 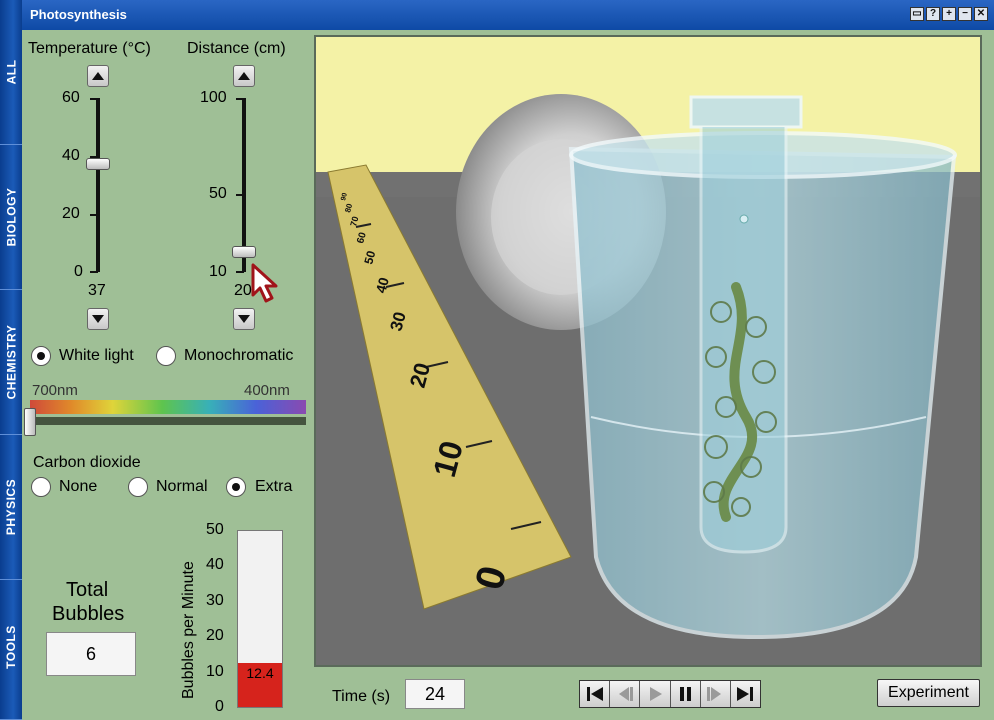 I want to click on category-tabs: ALL BIOLOGY CHEMISTRY PHYSICS TOOLS, so click(x=11, y=360).